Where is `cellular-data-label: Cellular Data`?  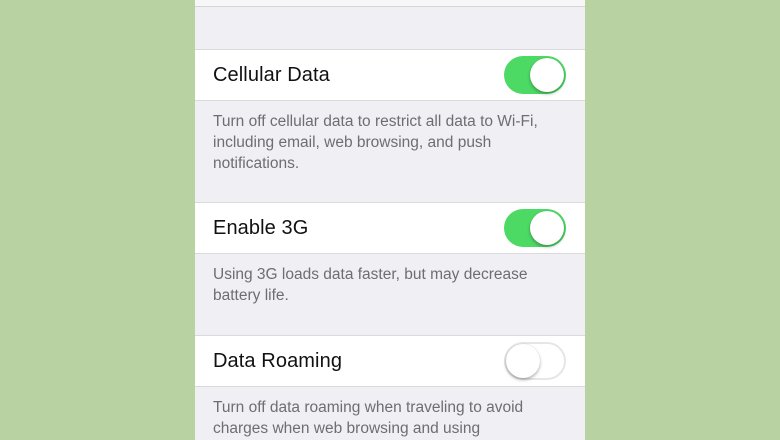 cellular-data-label: Cellular Data is located at coordinates (271, 75).